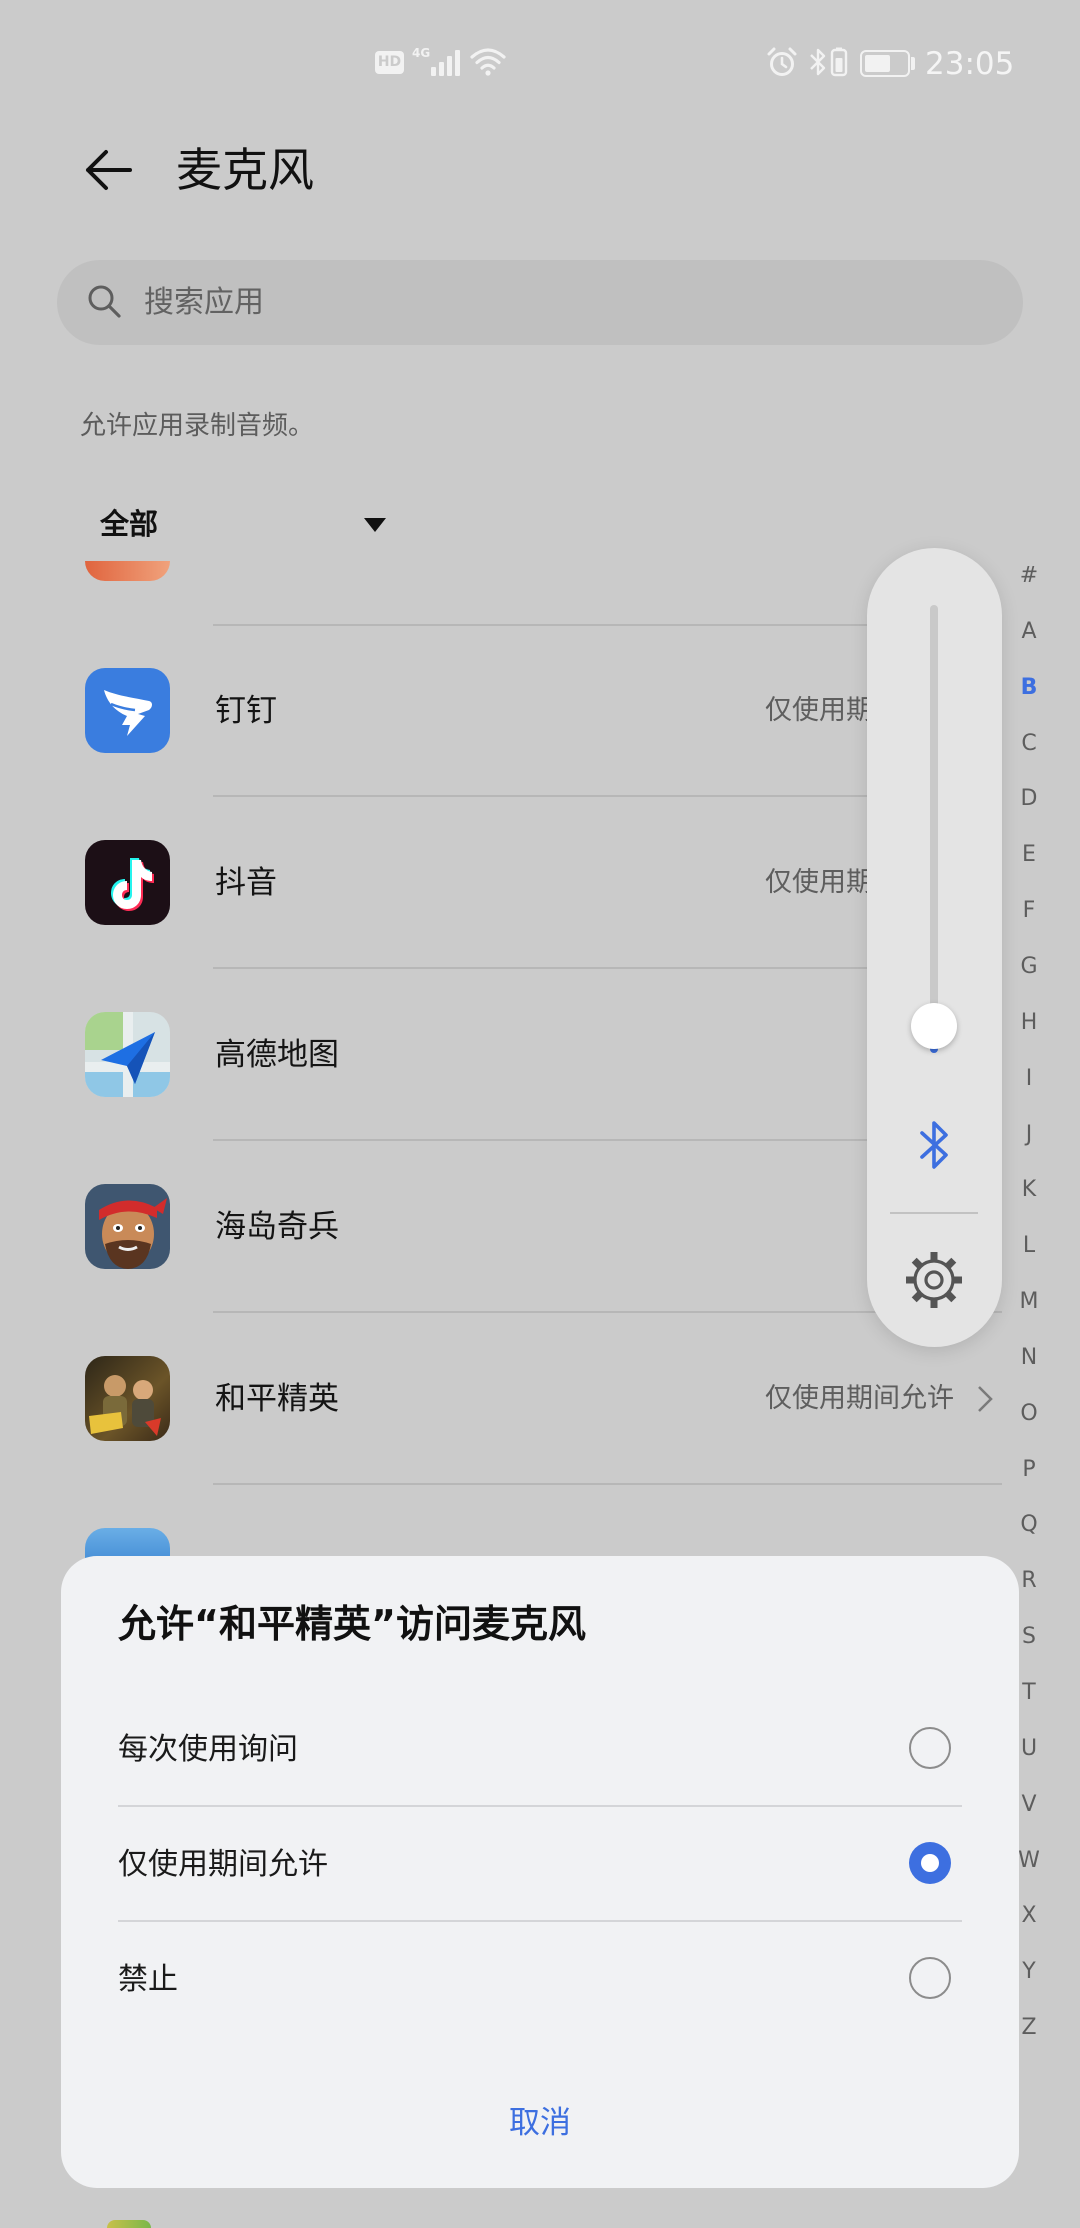  Describe the element at coordinates (934, 1145) in the screenshot. I see `bluetooth-icon` at that location.